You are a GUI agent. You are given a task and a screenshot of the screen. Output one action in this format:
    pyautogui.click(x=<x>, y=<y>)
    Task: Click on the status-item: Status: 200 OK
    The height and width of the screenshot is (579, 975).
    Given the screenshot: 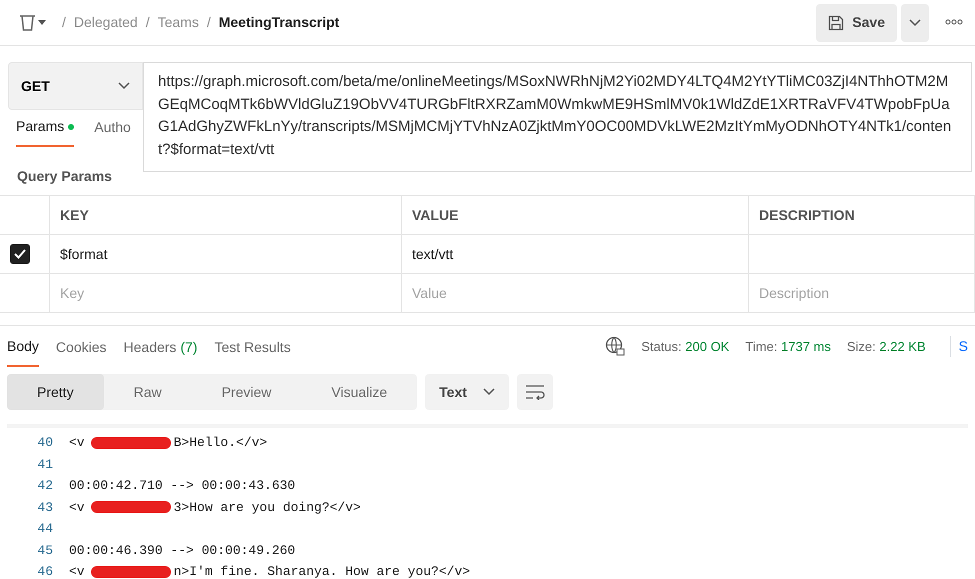 What is the action you would take?
    pyautogui.click(x=685, y=347)
    